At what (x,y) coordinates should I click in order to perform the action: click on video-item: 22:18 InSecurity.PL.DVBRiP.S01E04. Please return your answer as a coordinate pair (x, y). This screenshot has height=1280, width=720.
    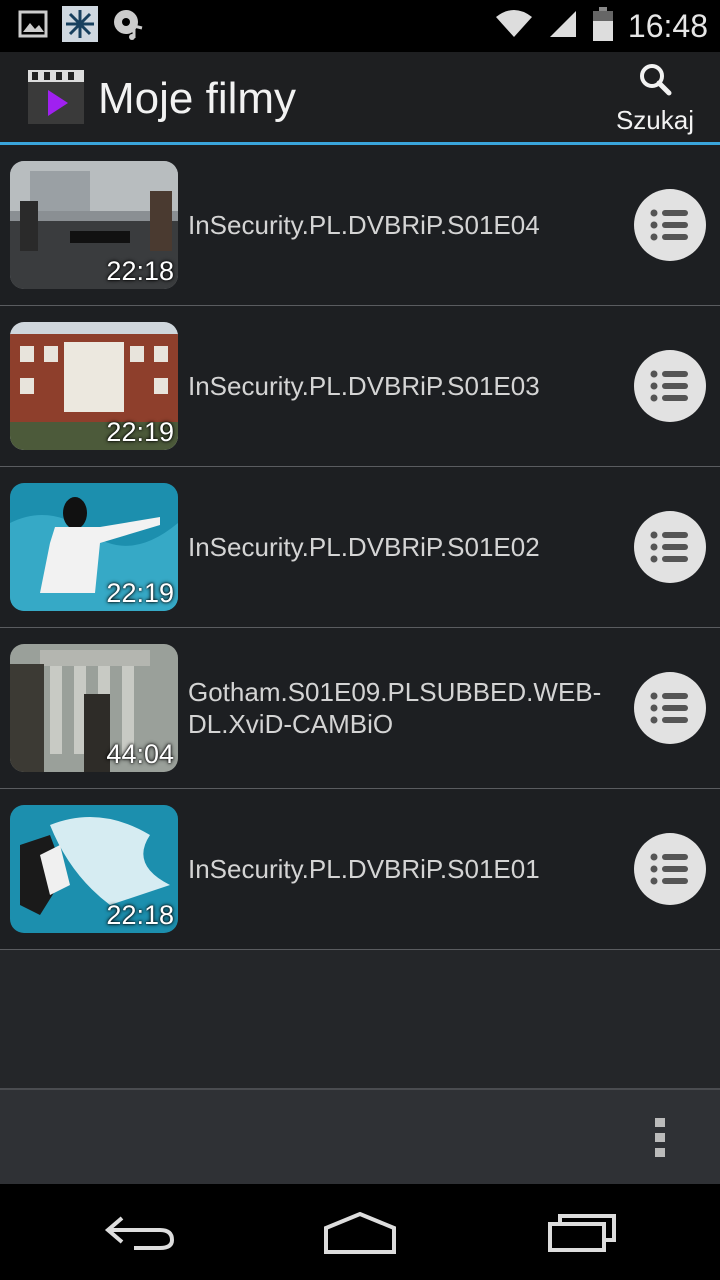
    Looking at the image, I should click on (360, 225).